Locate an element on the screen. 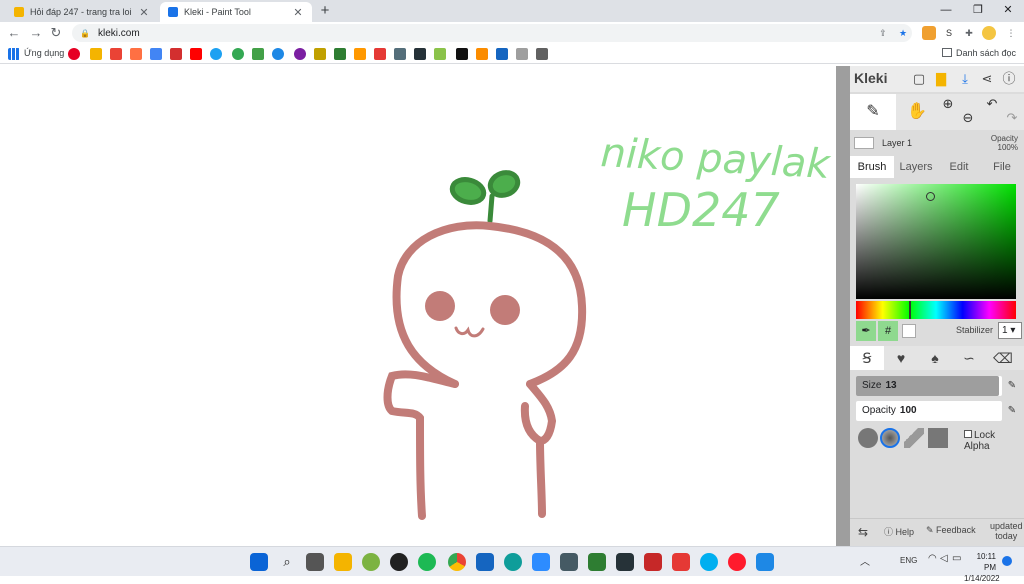 The width and height of the screenshot is (1024, 584). sketchy-brush-icon: ♠ is located at coordinates (935, 358).